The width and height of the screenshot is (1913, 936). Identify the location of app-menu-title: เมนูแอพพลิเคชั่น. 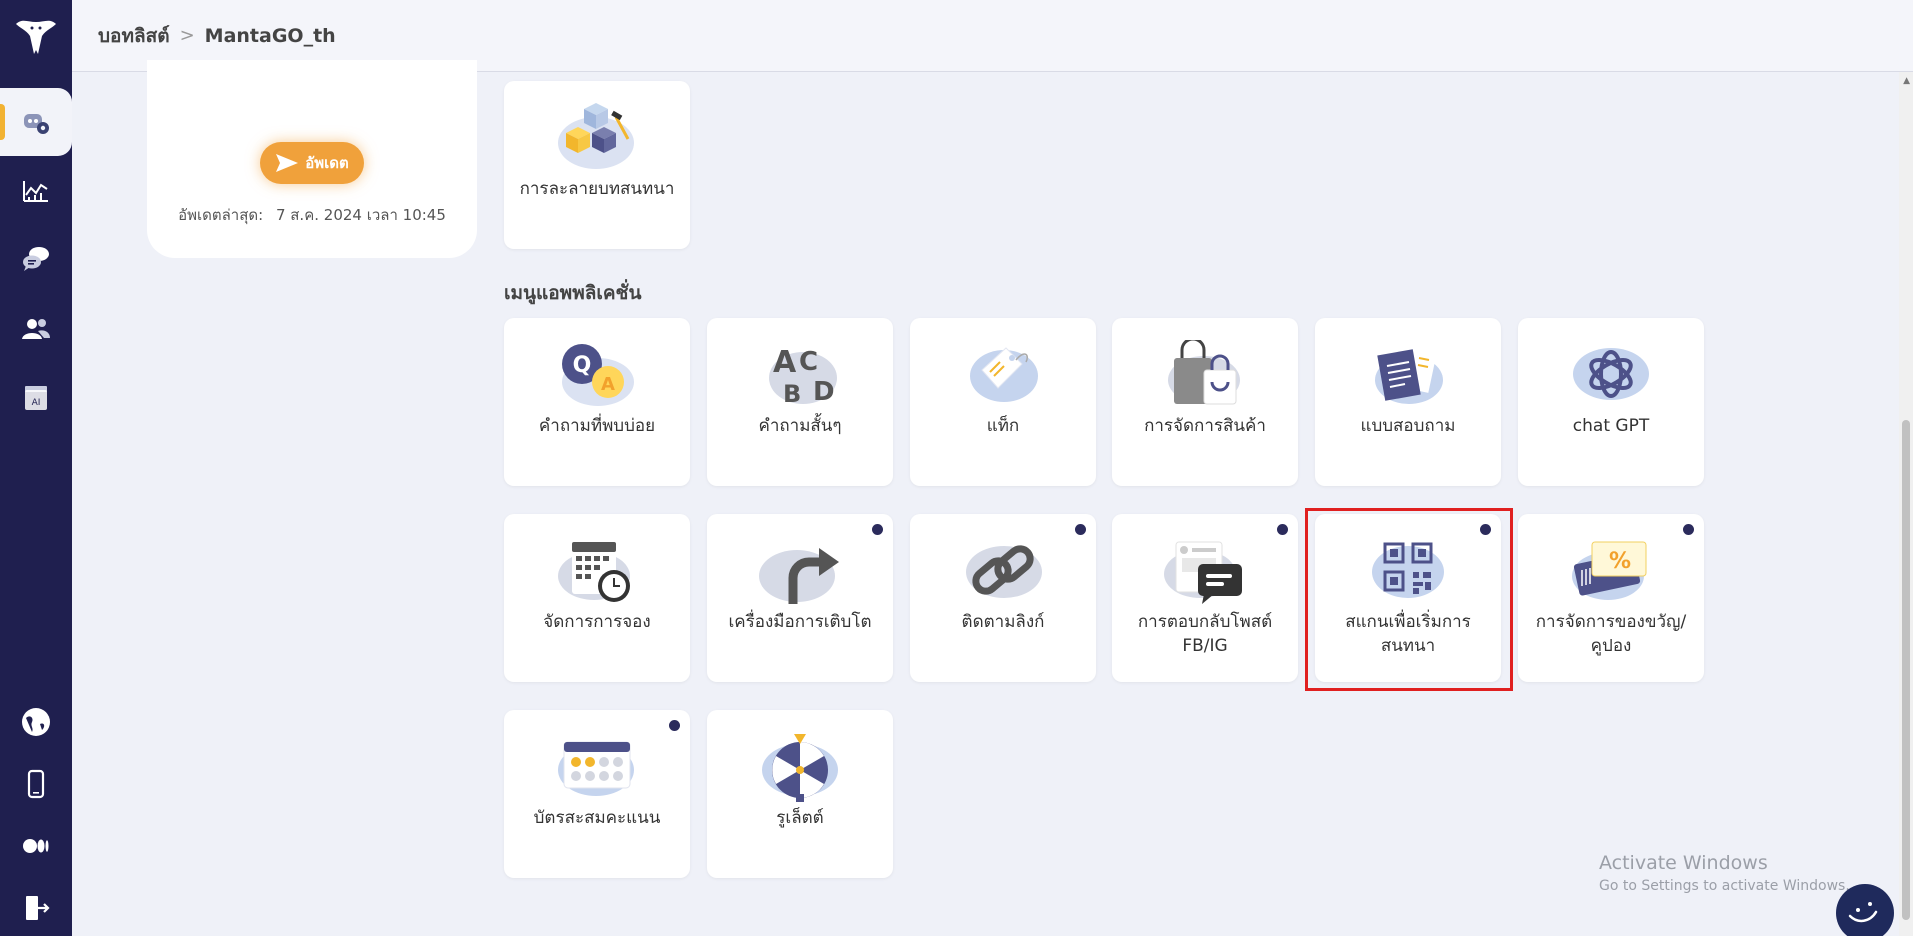
(573, 293).